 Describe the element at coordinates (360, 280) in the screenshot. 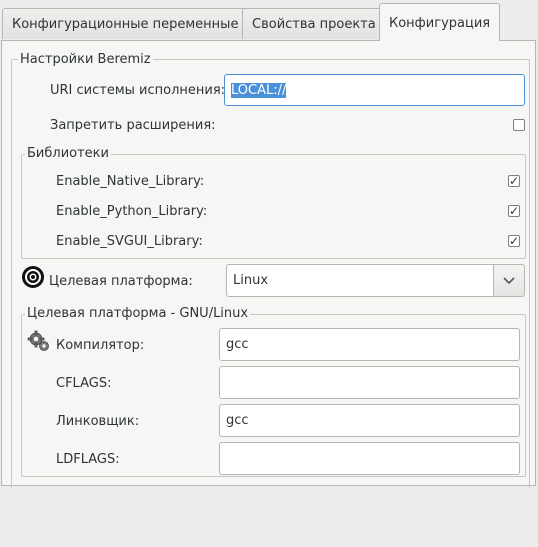

I see `target-platform-select: Linux` at that location.